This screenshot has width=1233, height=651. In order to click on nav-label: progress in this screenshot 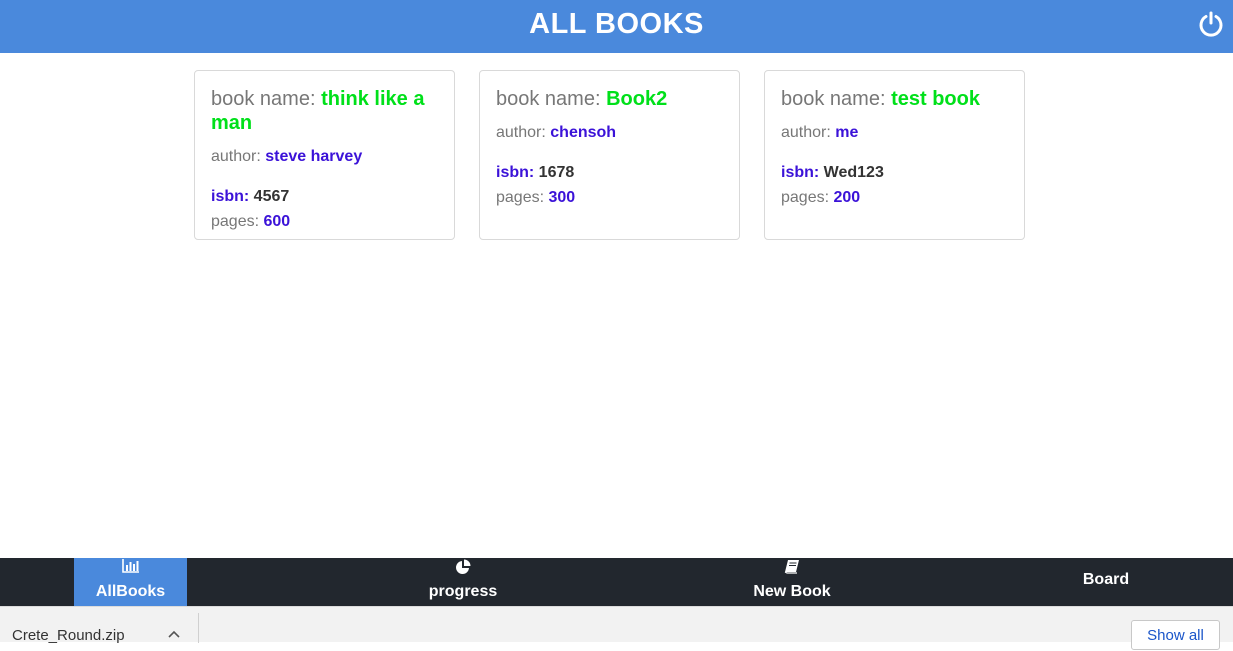, I will do `click(463, 591)`.